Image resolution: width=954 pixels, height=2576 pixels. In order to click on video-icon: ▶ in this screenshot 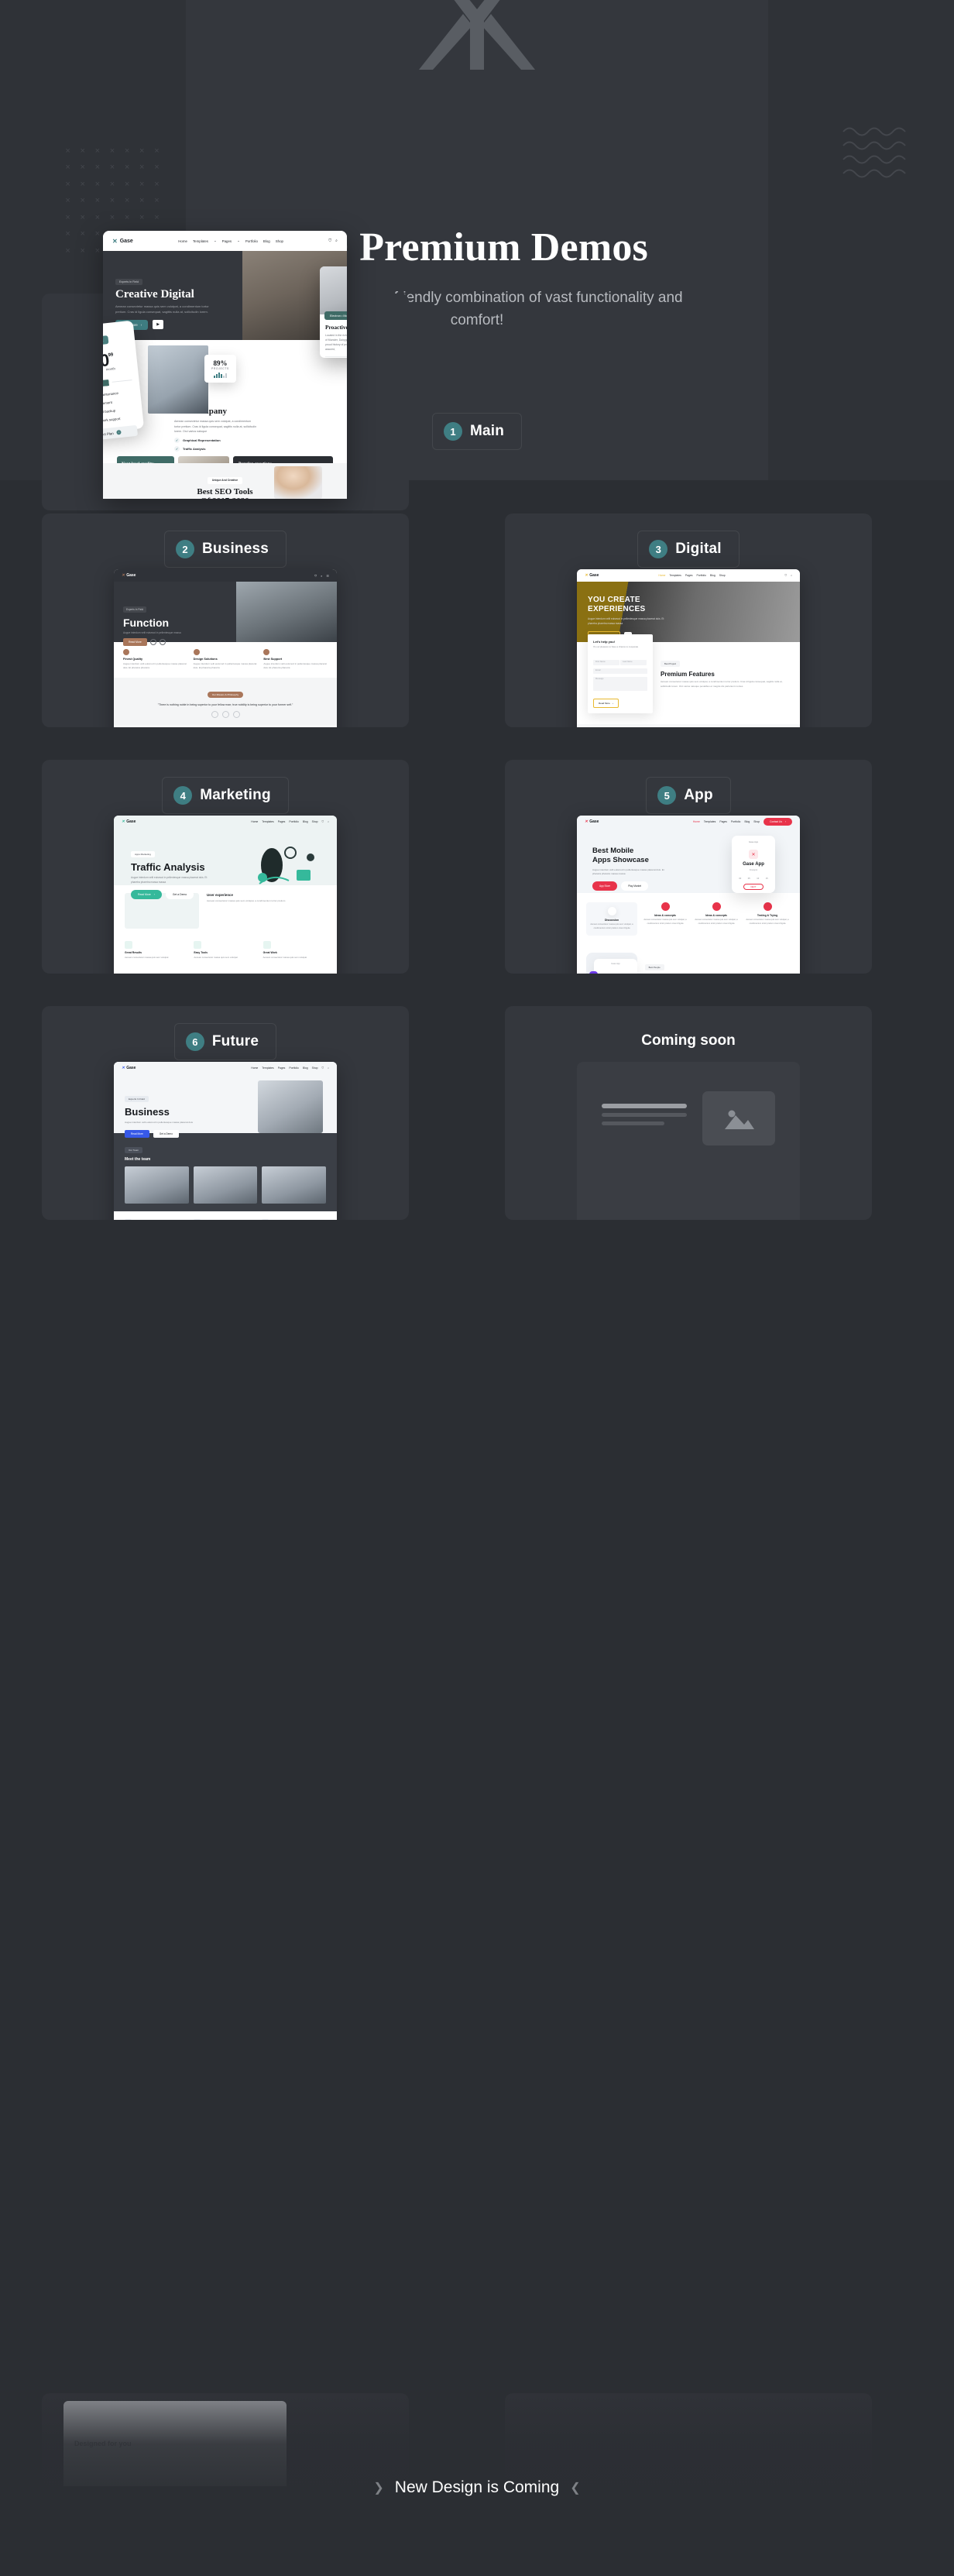, I will do `click(158, 325)`.